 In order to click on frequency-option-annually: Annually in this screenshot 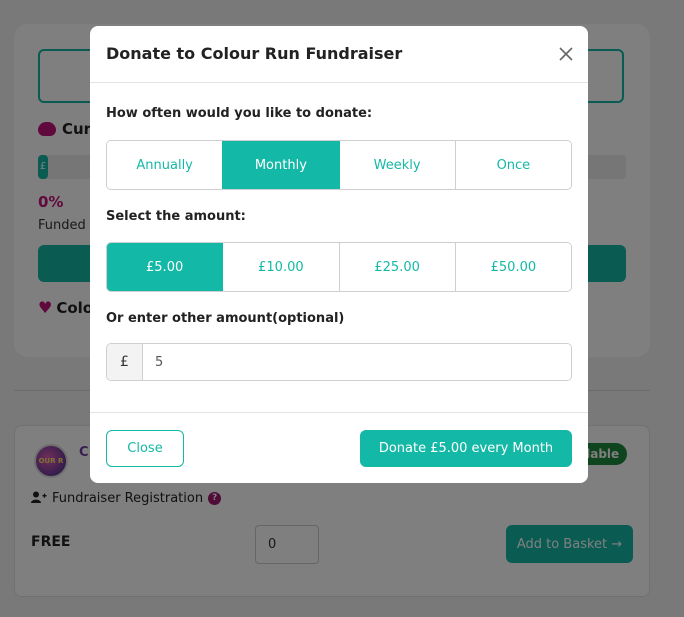, I will do `click(165, 165)`.